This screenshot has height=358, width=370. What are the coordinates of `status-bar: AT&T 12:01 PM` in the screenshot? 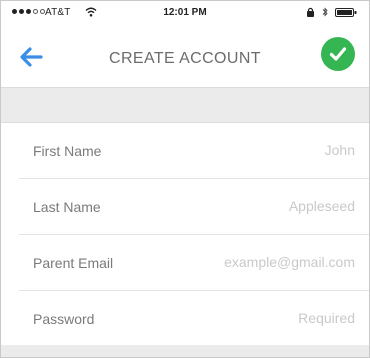 It's located at (185, 13).